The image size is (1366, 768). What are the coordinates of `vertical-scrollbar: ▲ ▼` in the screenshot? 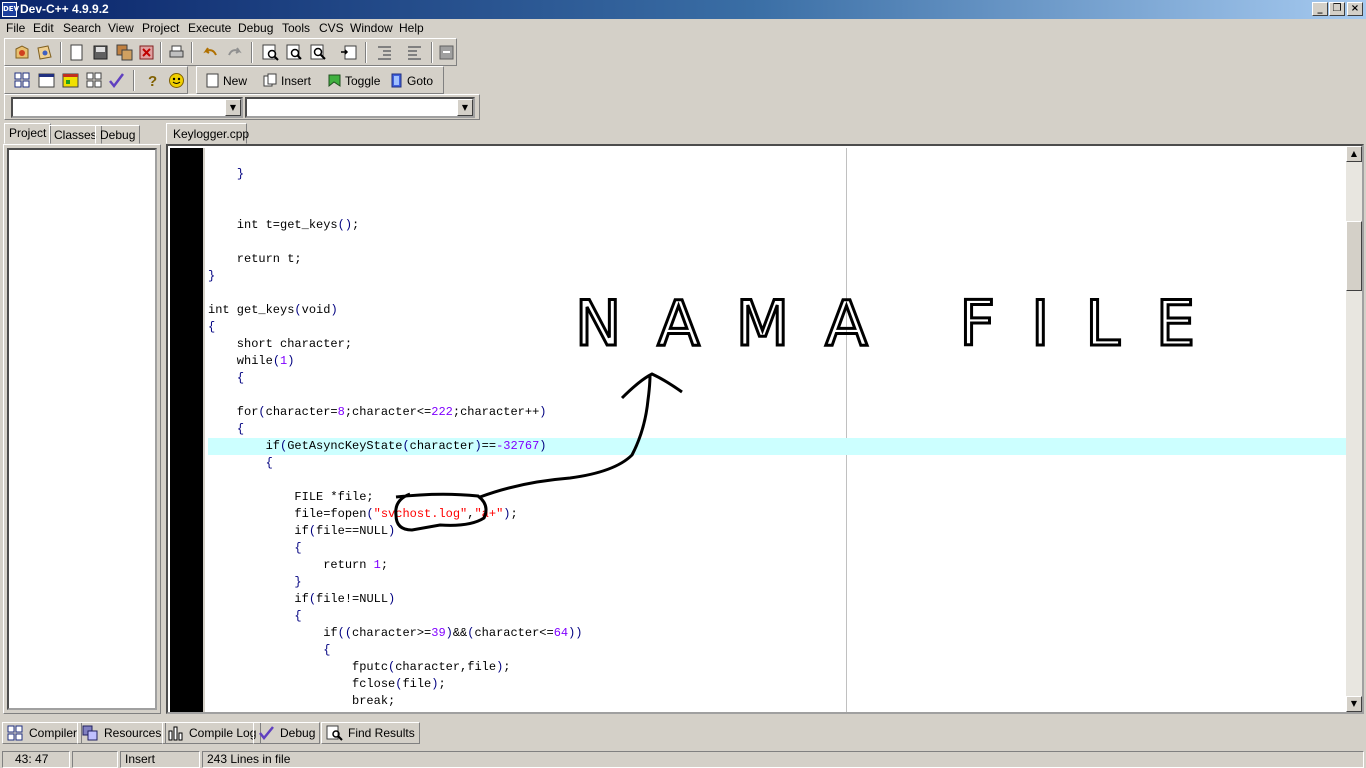 It's located at (1354, 429).